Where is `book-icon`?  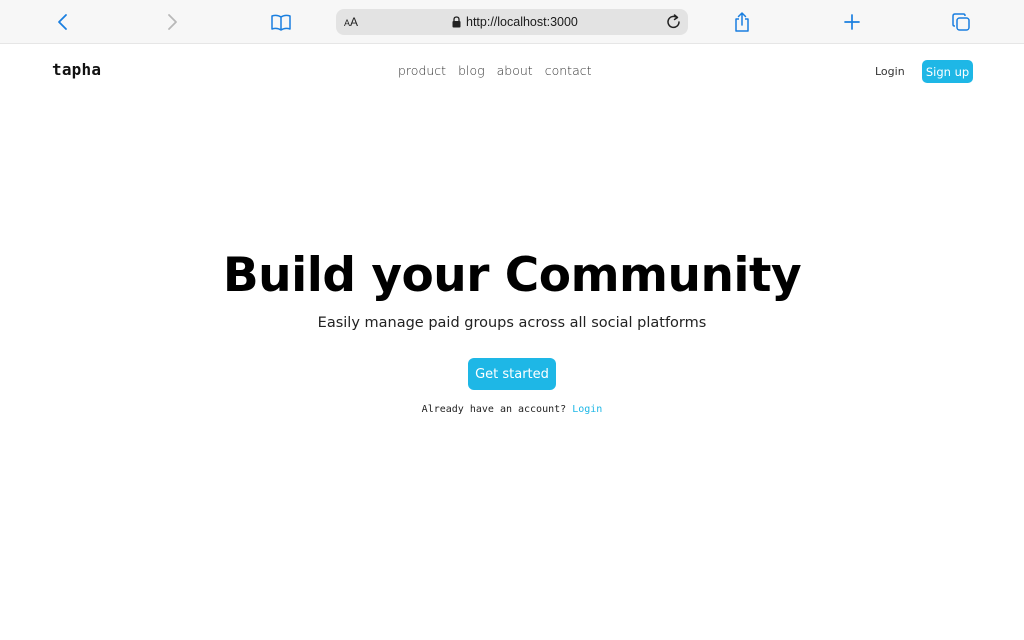
book-icon is located at coordinates (281, 22).